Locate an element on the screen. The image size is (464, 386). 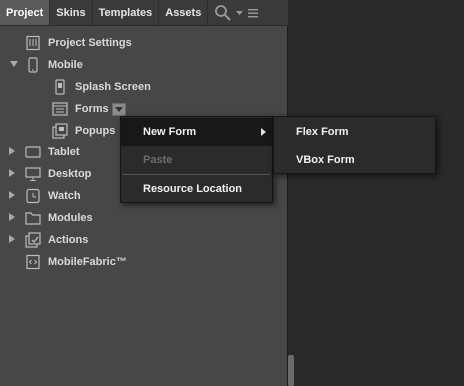
tree-item-label: Desktop is located at coordinates (70, 174).